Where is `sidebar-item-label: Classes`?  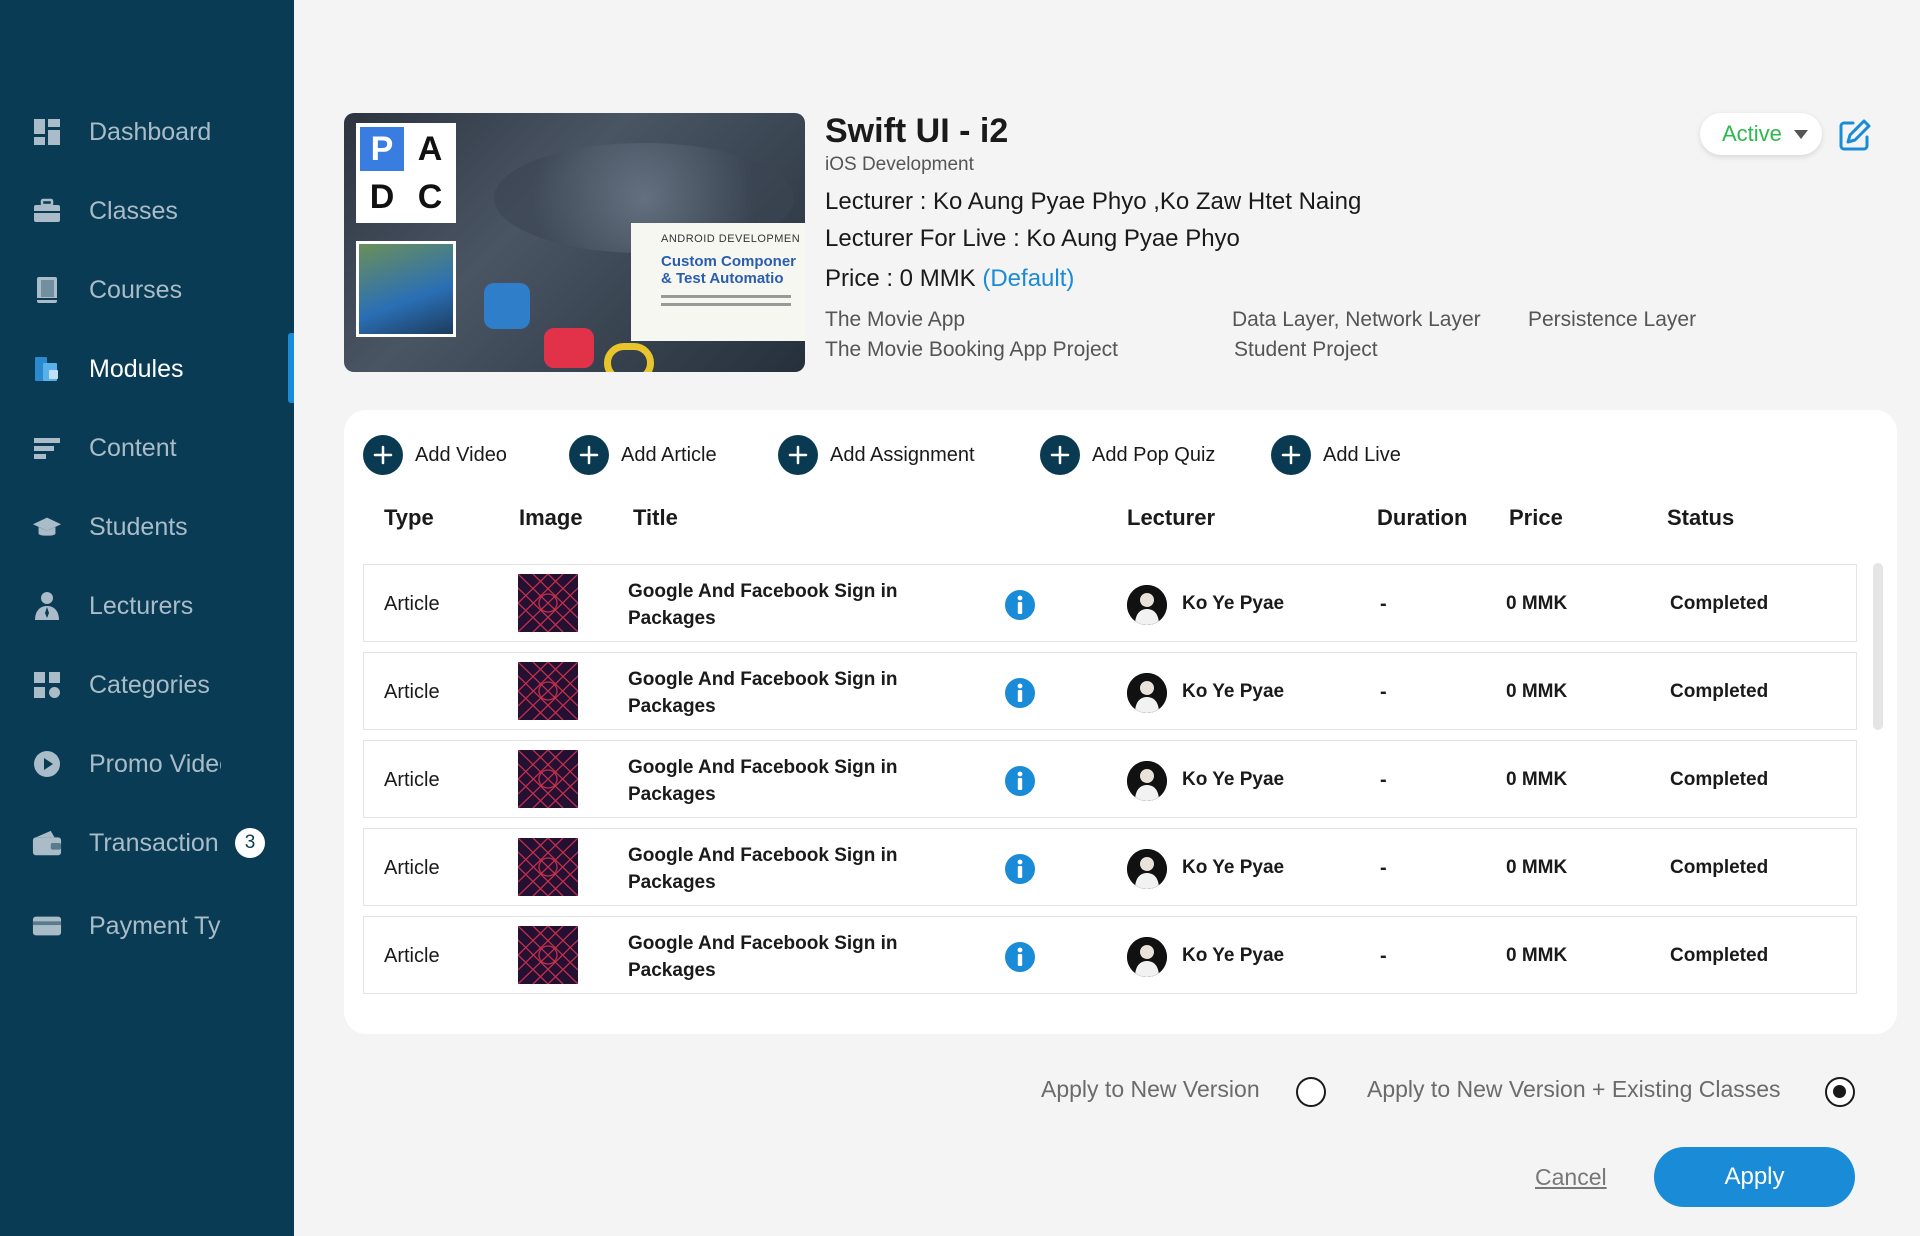
sidebar-item-label: Classes is located at coordinates (133, 210).